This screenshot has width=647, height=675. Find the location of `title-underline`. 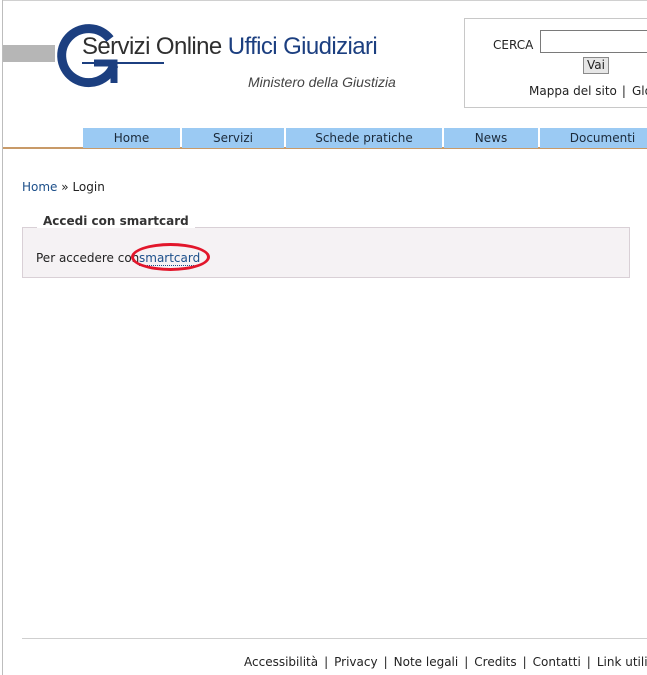

title-underline is located at coordinates (123, 63).